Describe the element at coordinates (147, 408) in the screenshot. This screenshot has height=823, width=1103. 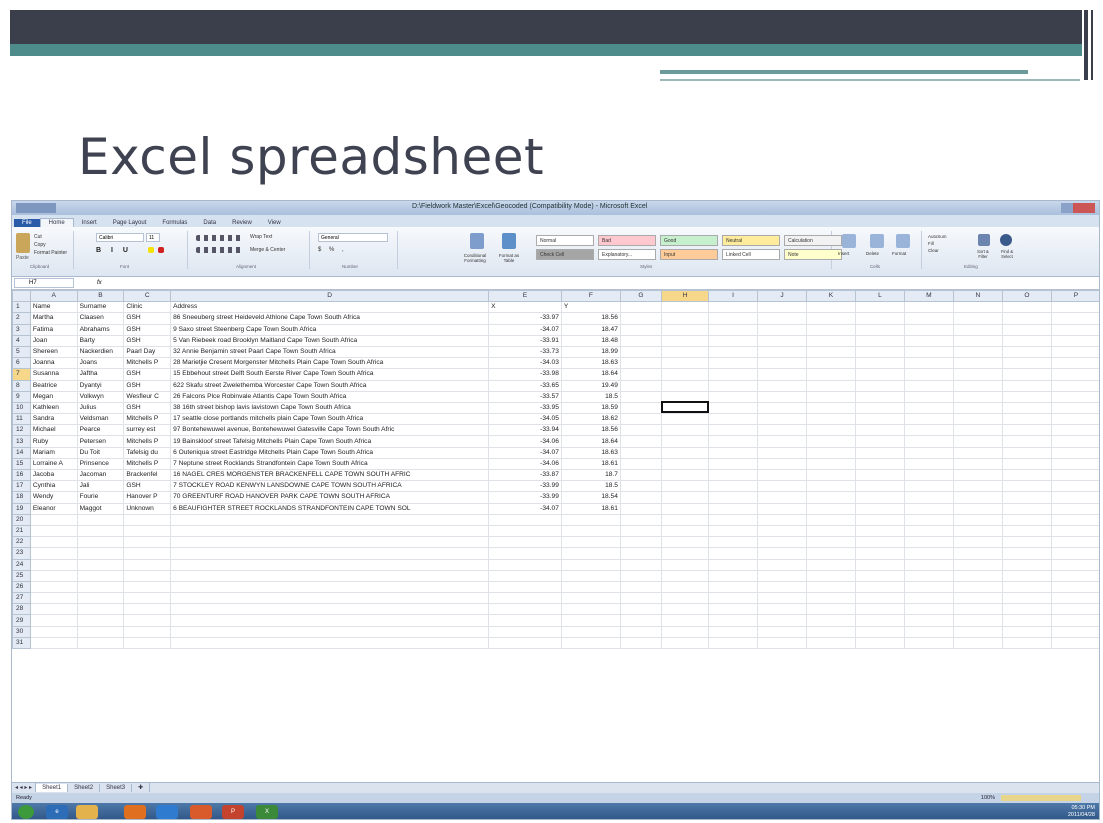
I see `cell-c10: GSH` at that location.